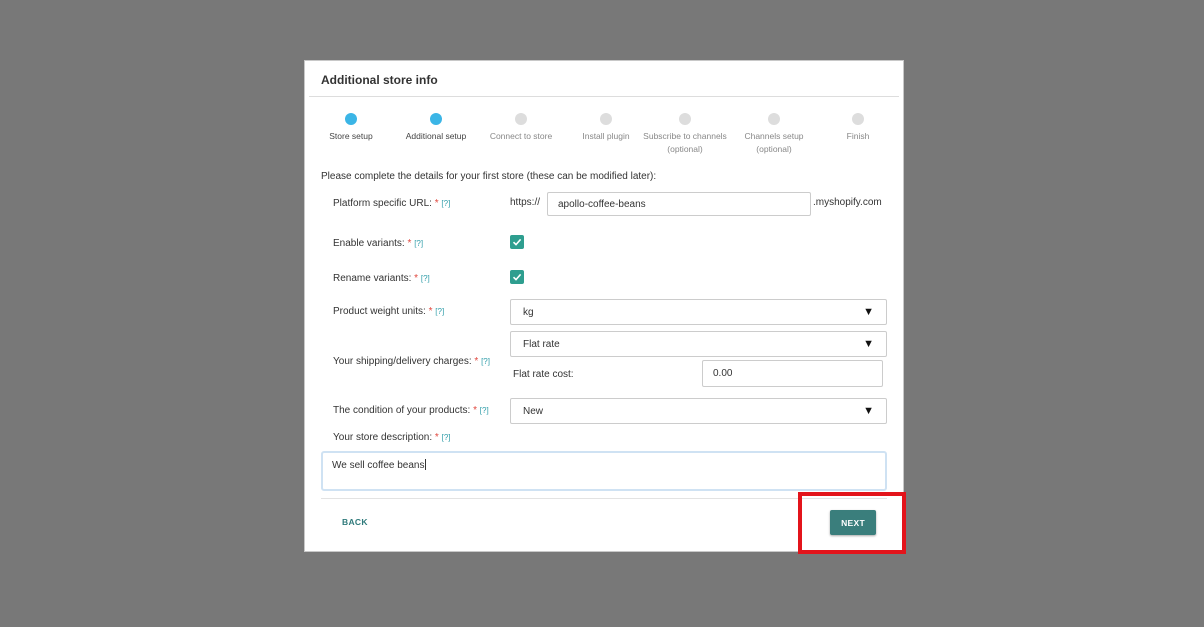  I want to click on step-subscribe-to-channels: Subscribe to channels (optional), so click(685, 134).